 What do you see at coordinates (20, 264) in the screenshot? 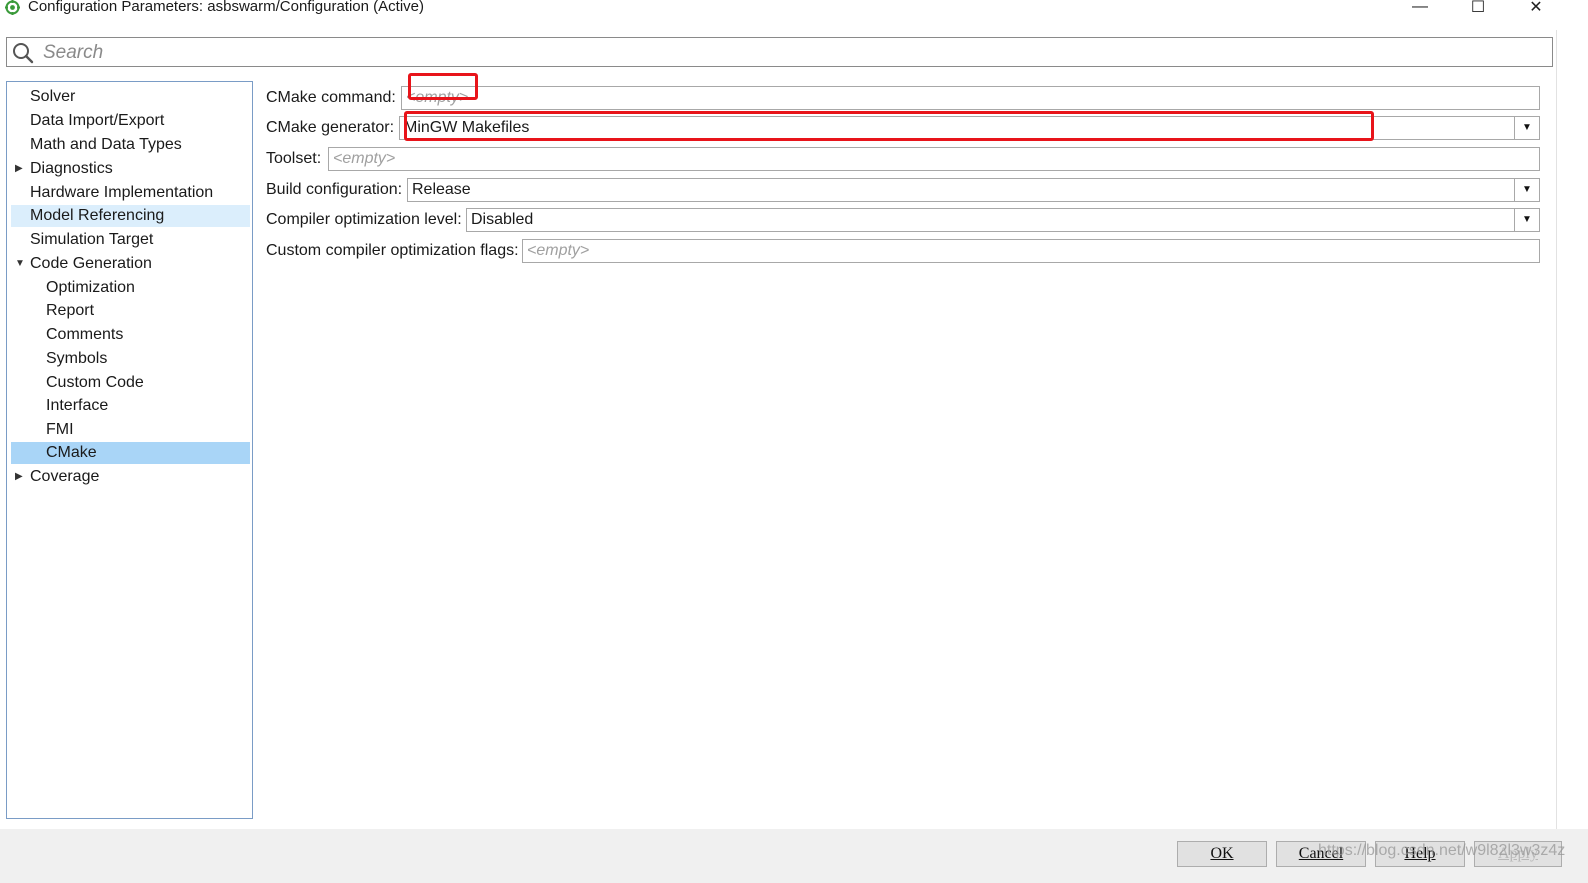
I see `collapse-arrow-icon: ▼` at bounding box center [20, 264].